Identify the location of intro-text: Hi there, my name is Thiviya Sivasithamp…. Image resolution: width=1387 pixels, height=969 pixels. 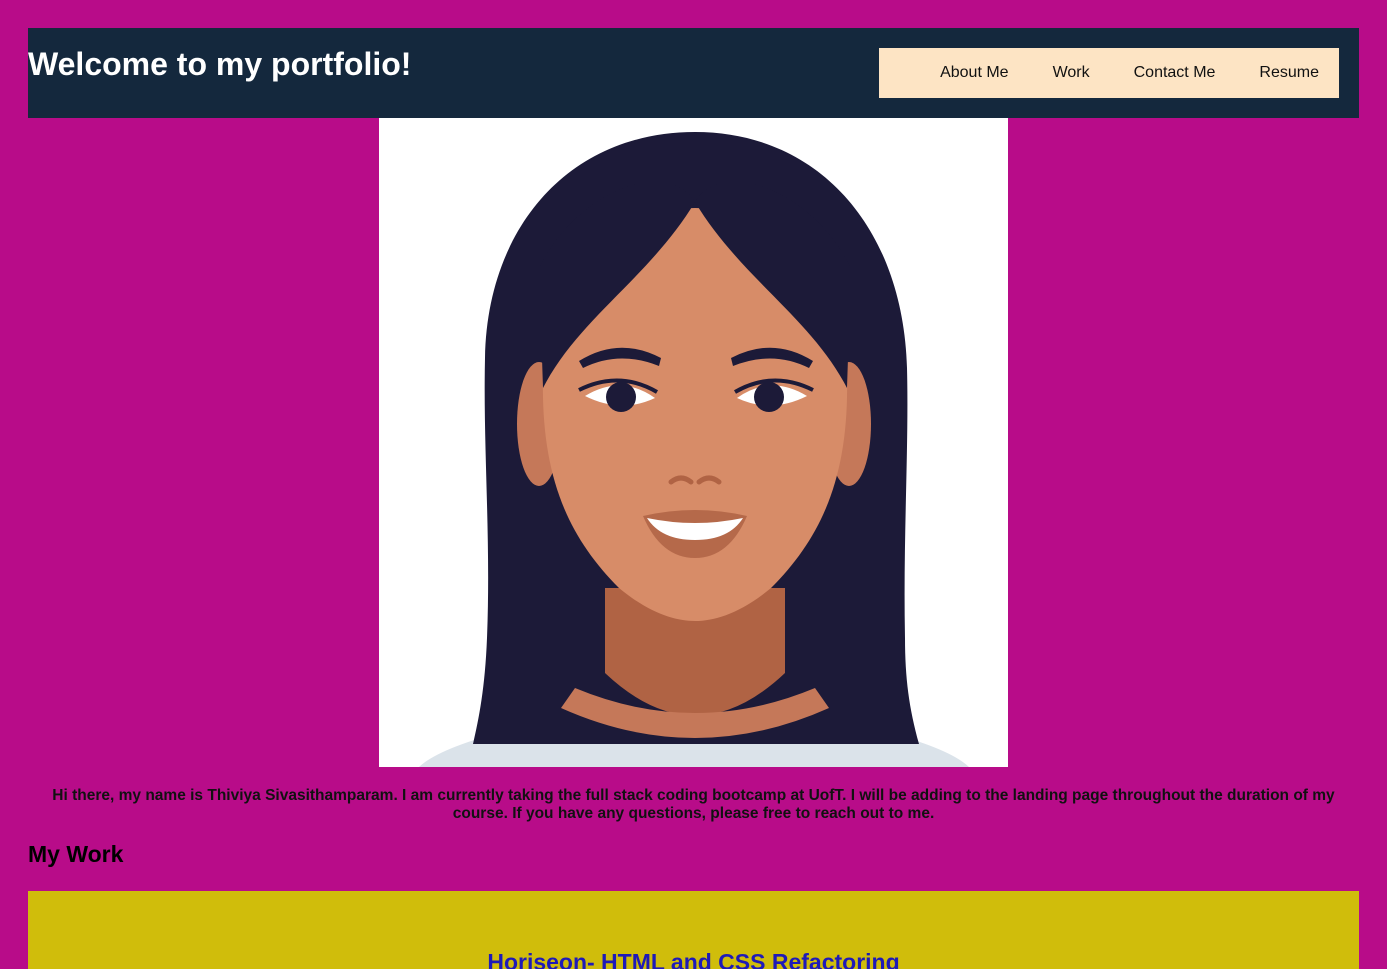
(693, 804).